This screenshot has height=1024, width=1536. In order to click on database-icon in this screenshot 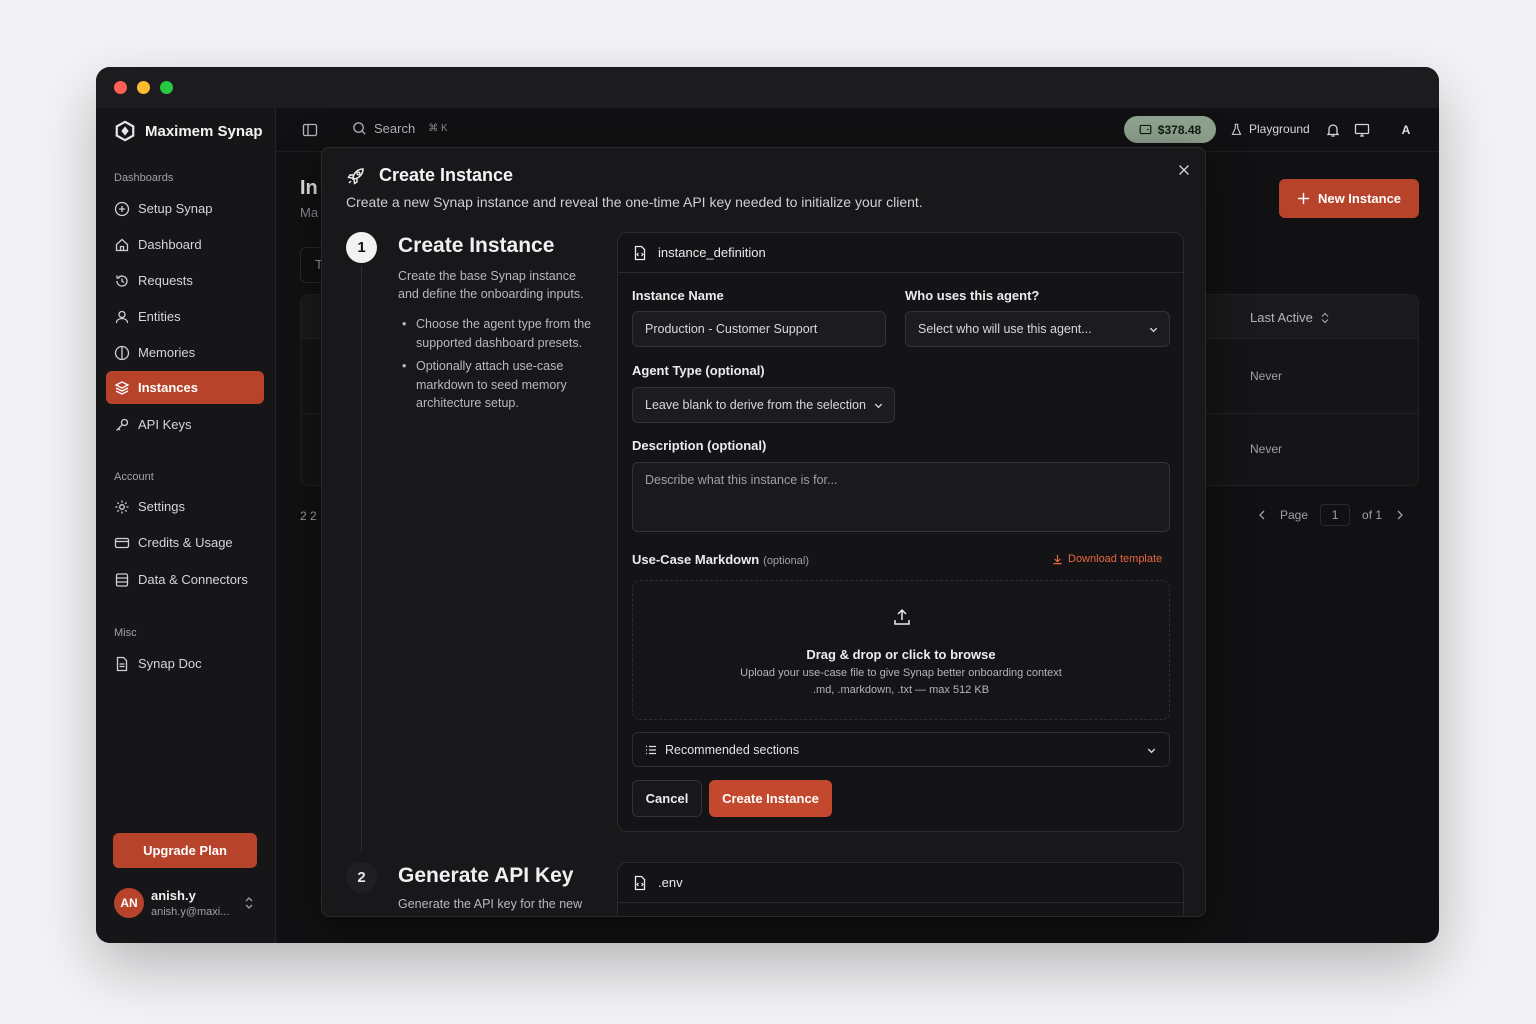, I will do `click(122, 579)`.